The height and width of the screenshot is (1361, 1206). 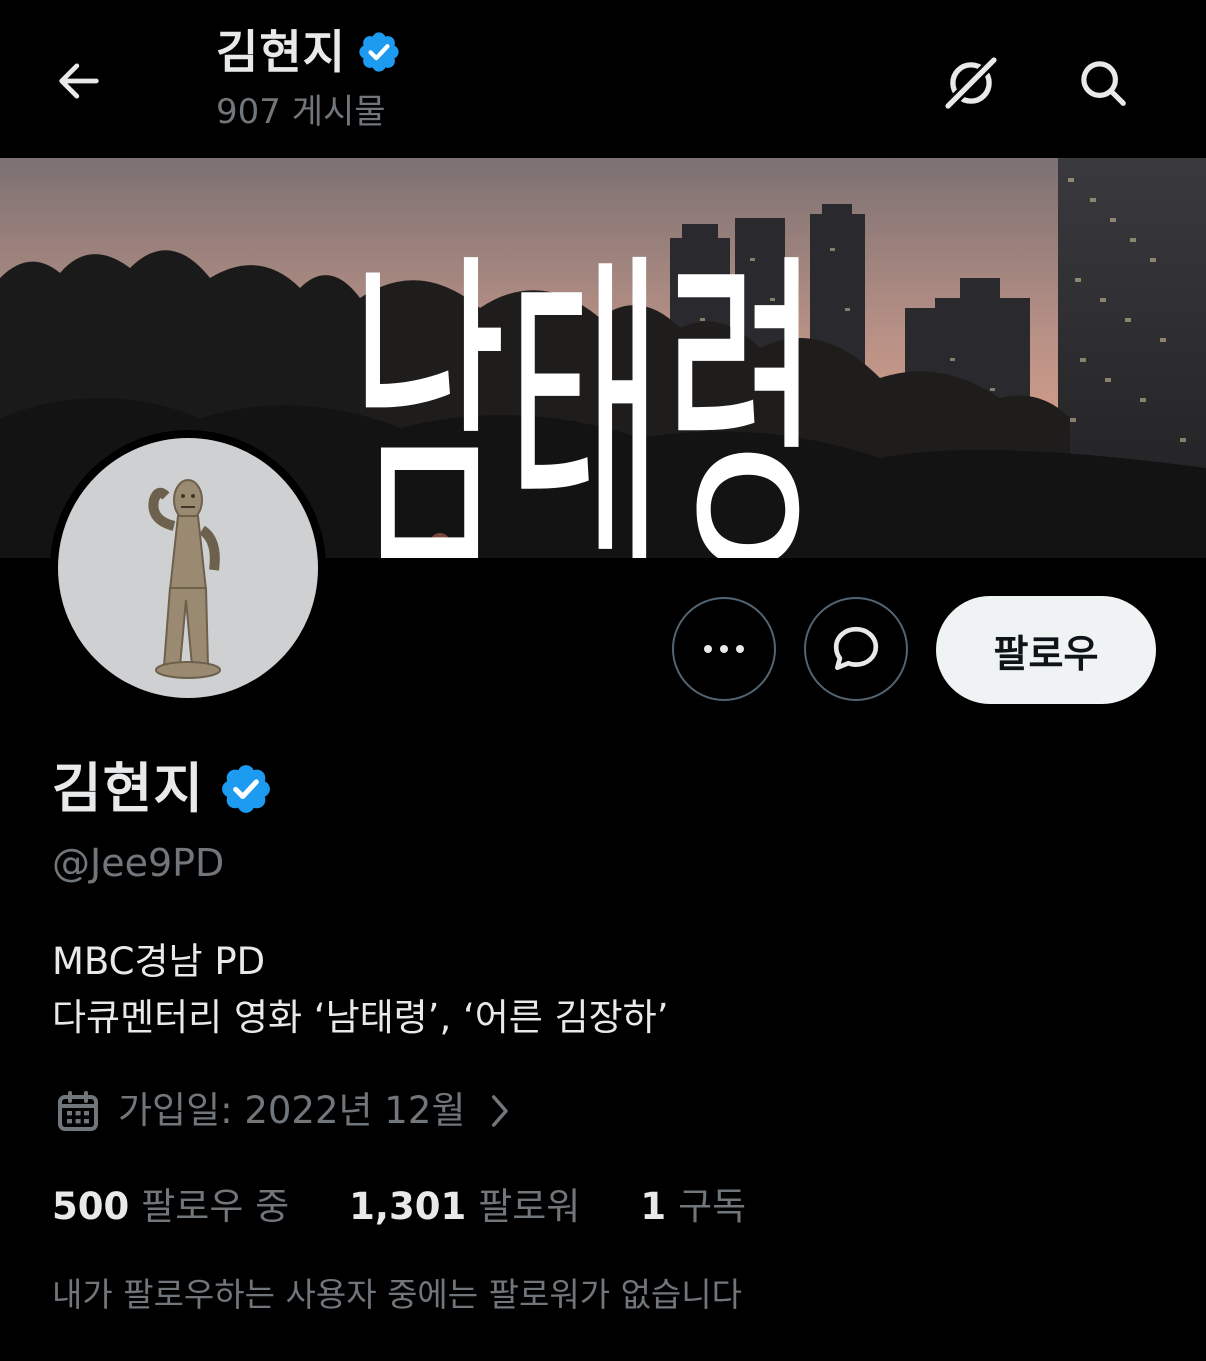 I want to click on profile-header-bar: 김현지 907 게시물, so click(x=603, y=79).